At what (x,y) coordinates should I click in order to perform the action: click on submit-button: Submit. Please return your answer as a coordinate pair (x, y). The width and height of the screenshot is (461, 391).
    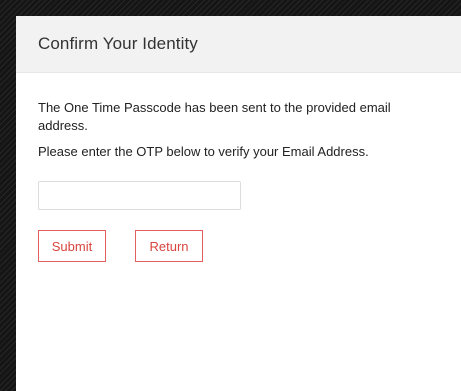
    Looking at the image, I should click on (72, 246).